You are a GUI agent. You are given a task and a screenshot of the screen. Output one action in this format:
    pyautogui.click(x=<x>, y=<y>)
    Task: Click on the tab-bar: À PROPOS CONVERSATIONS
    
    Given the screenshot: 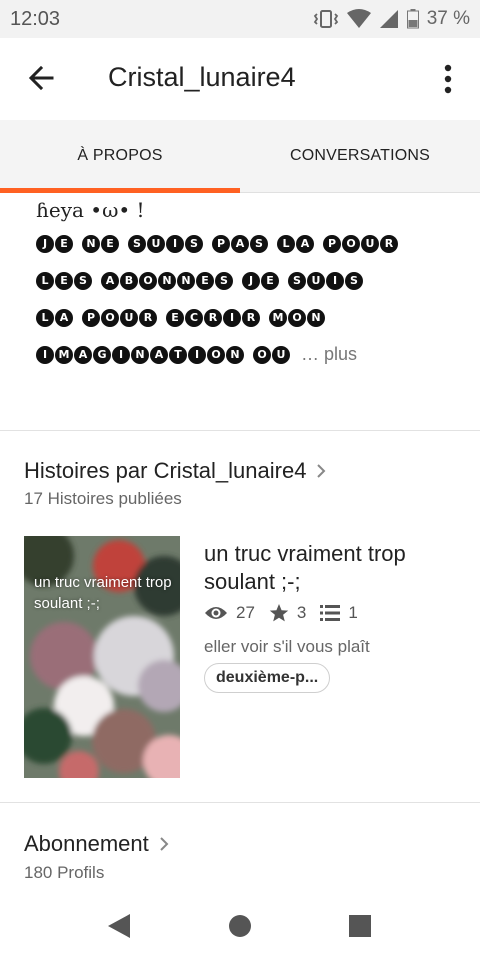 What is the action you would take?
    pyautogui.click(x=240, y=156)
    